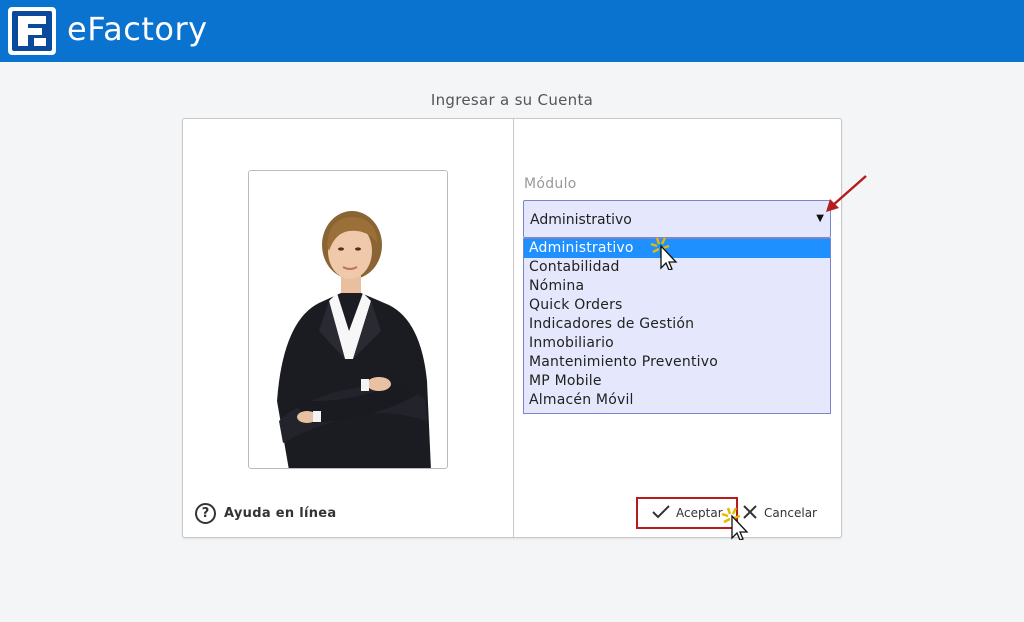 Image resolution: width=1024 pixels, height=622 pixels. Describe the element at coordinates (677, 400) in the screenshot. I see `module-option: Almacén Móvil` at that location.